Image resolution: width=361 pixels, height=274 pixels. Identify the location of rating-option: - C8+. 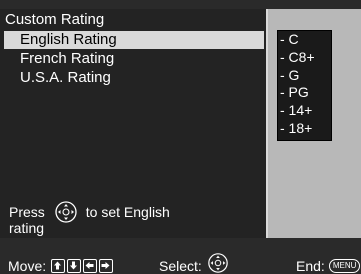
(305, 58).